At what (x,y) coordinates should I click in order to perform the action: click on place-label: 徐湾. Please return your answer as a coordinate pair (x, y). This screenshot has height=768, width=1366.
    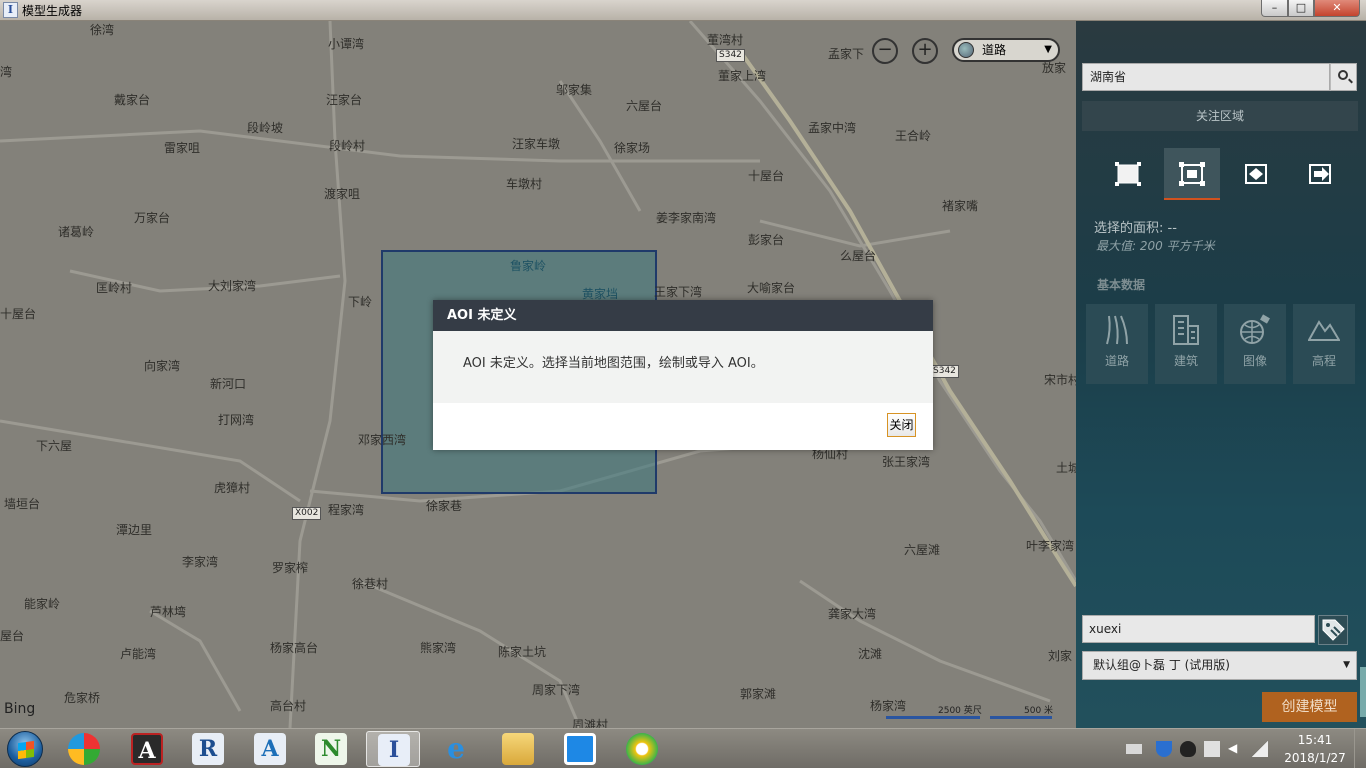
    Looking at the image, I should click on (102, 30).